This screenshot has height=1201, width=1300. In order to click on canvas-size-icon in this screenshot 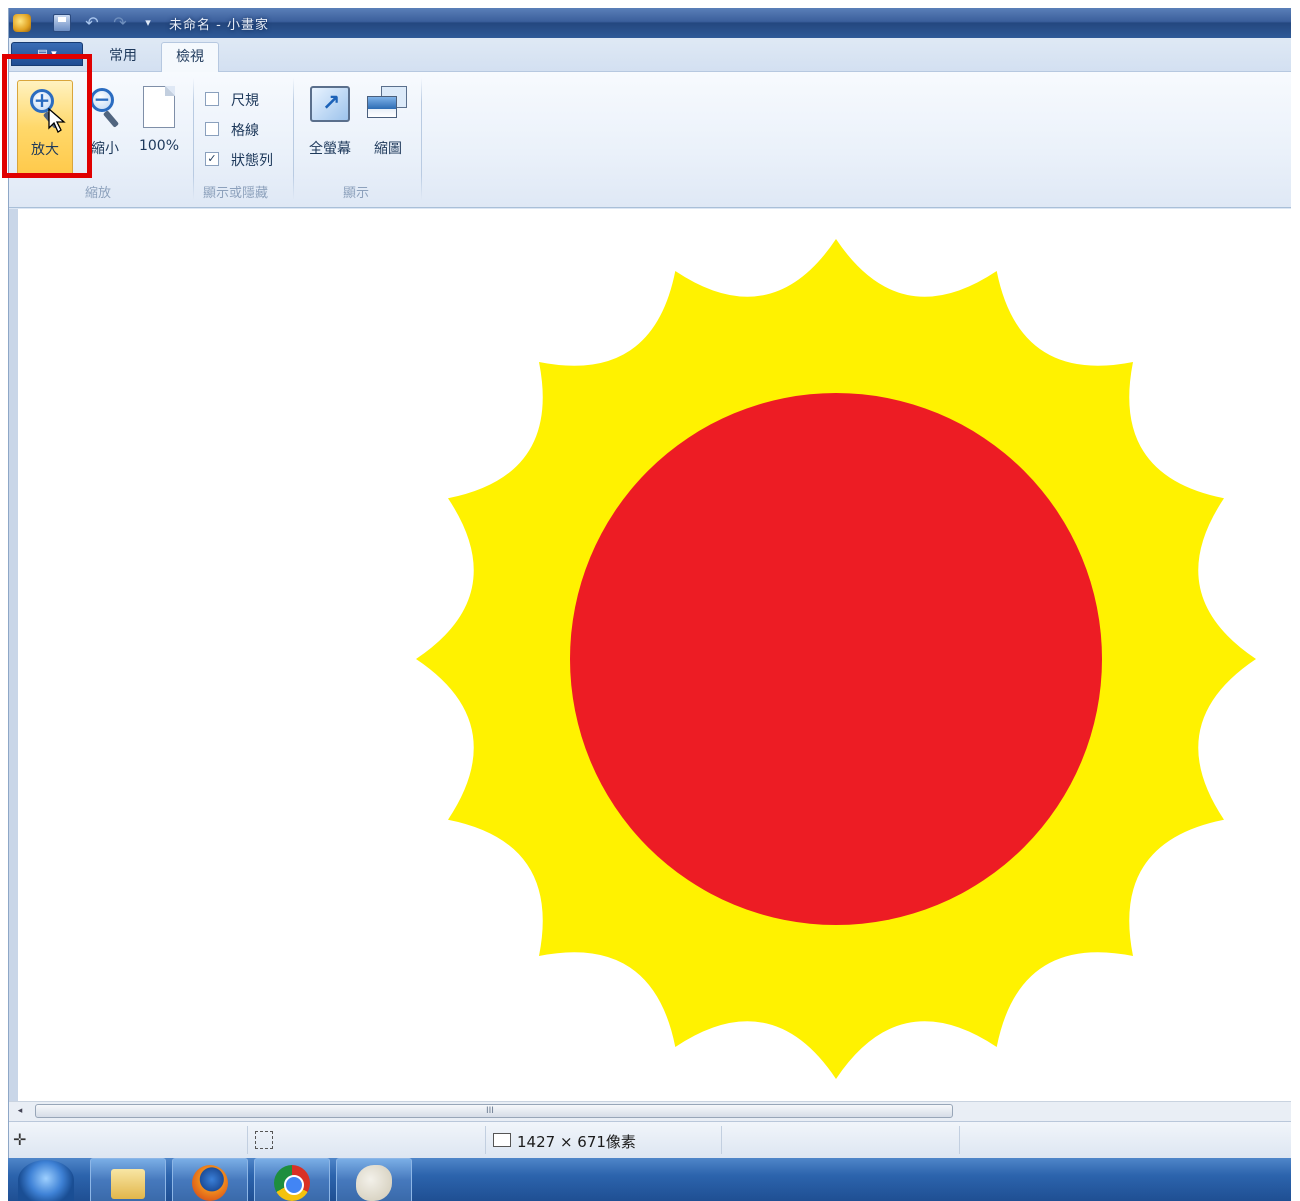, I will do `click(502, 1140)`.